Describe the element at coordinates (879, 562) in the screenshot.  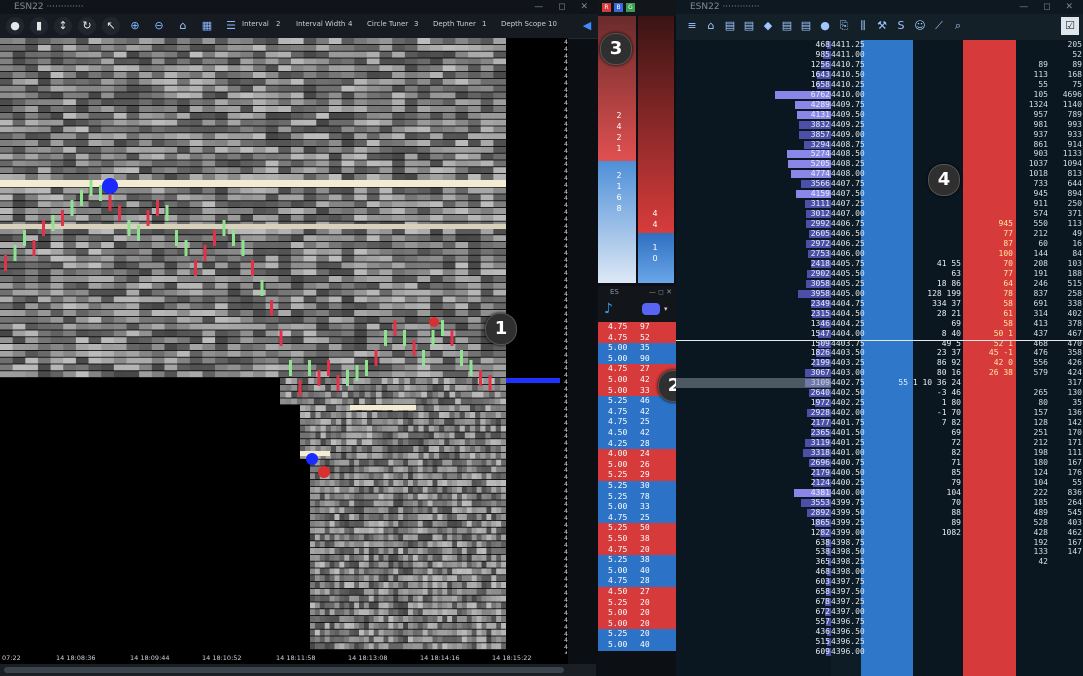
I see `dom-row: 365 4398.25 42` at that location.